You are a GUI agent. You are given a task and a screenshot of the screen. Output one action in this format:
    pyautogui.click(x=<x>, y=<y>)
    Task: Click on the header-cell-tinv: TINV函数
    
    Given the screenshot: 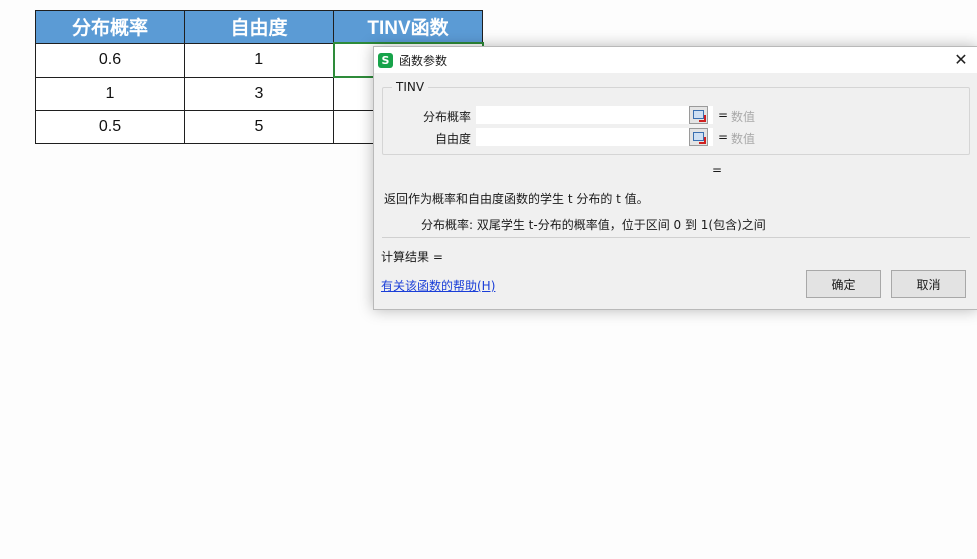 What is the action you would take?
    pyautogui.click(x=408, y=27)
    